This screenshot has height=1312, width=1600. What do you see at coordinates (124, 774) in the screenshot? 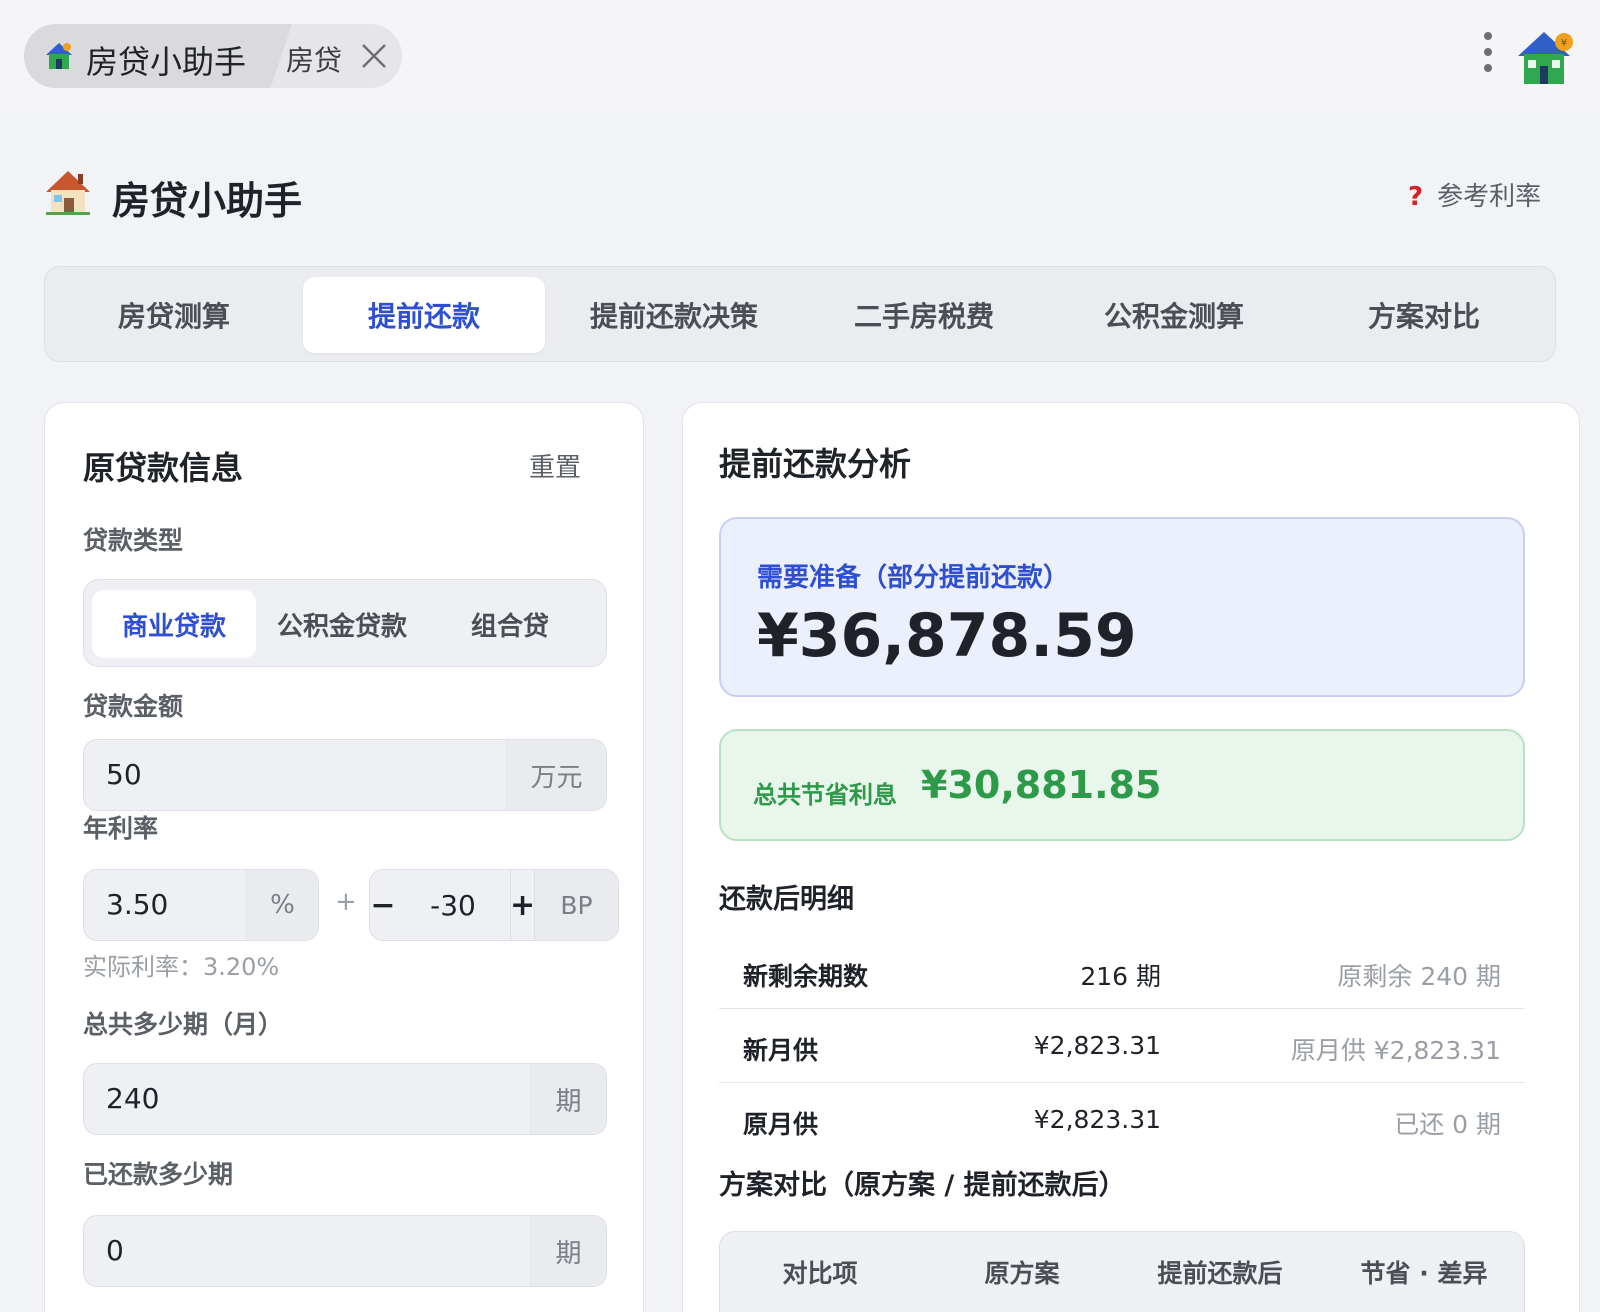
I see `loan-amount-value: 50` at bounding box center [124, 774].